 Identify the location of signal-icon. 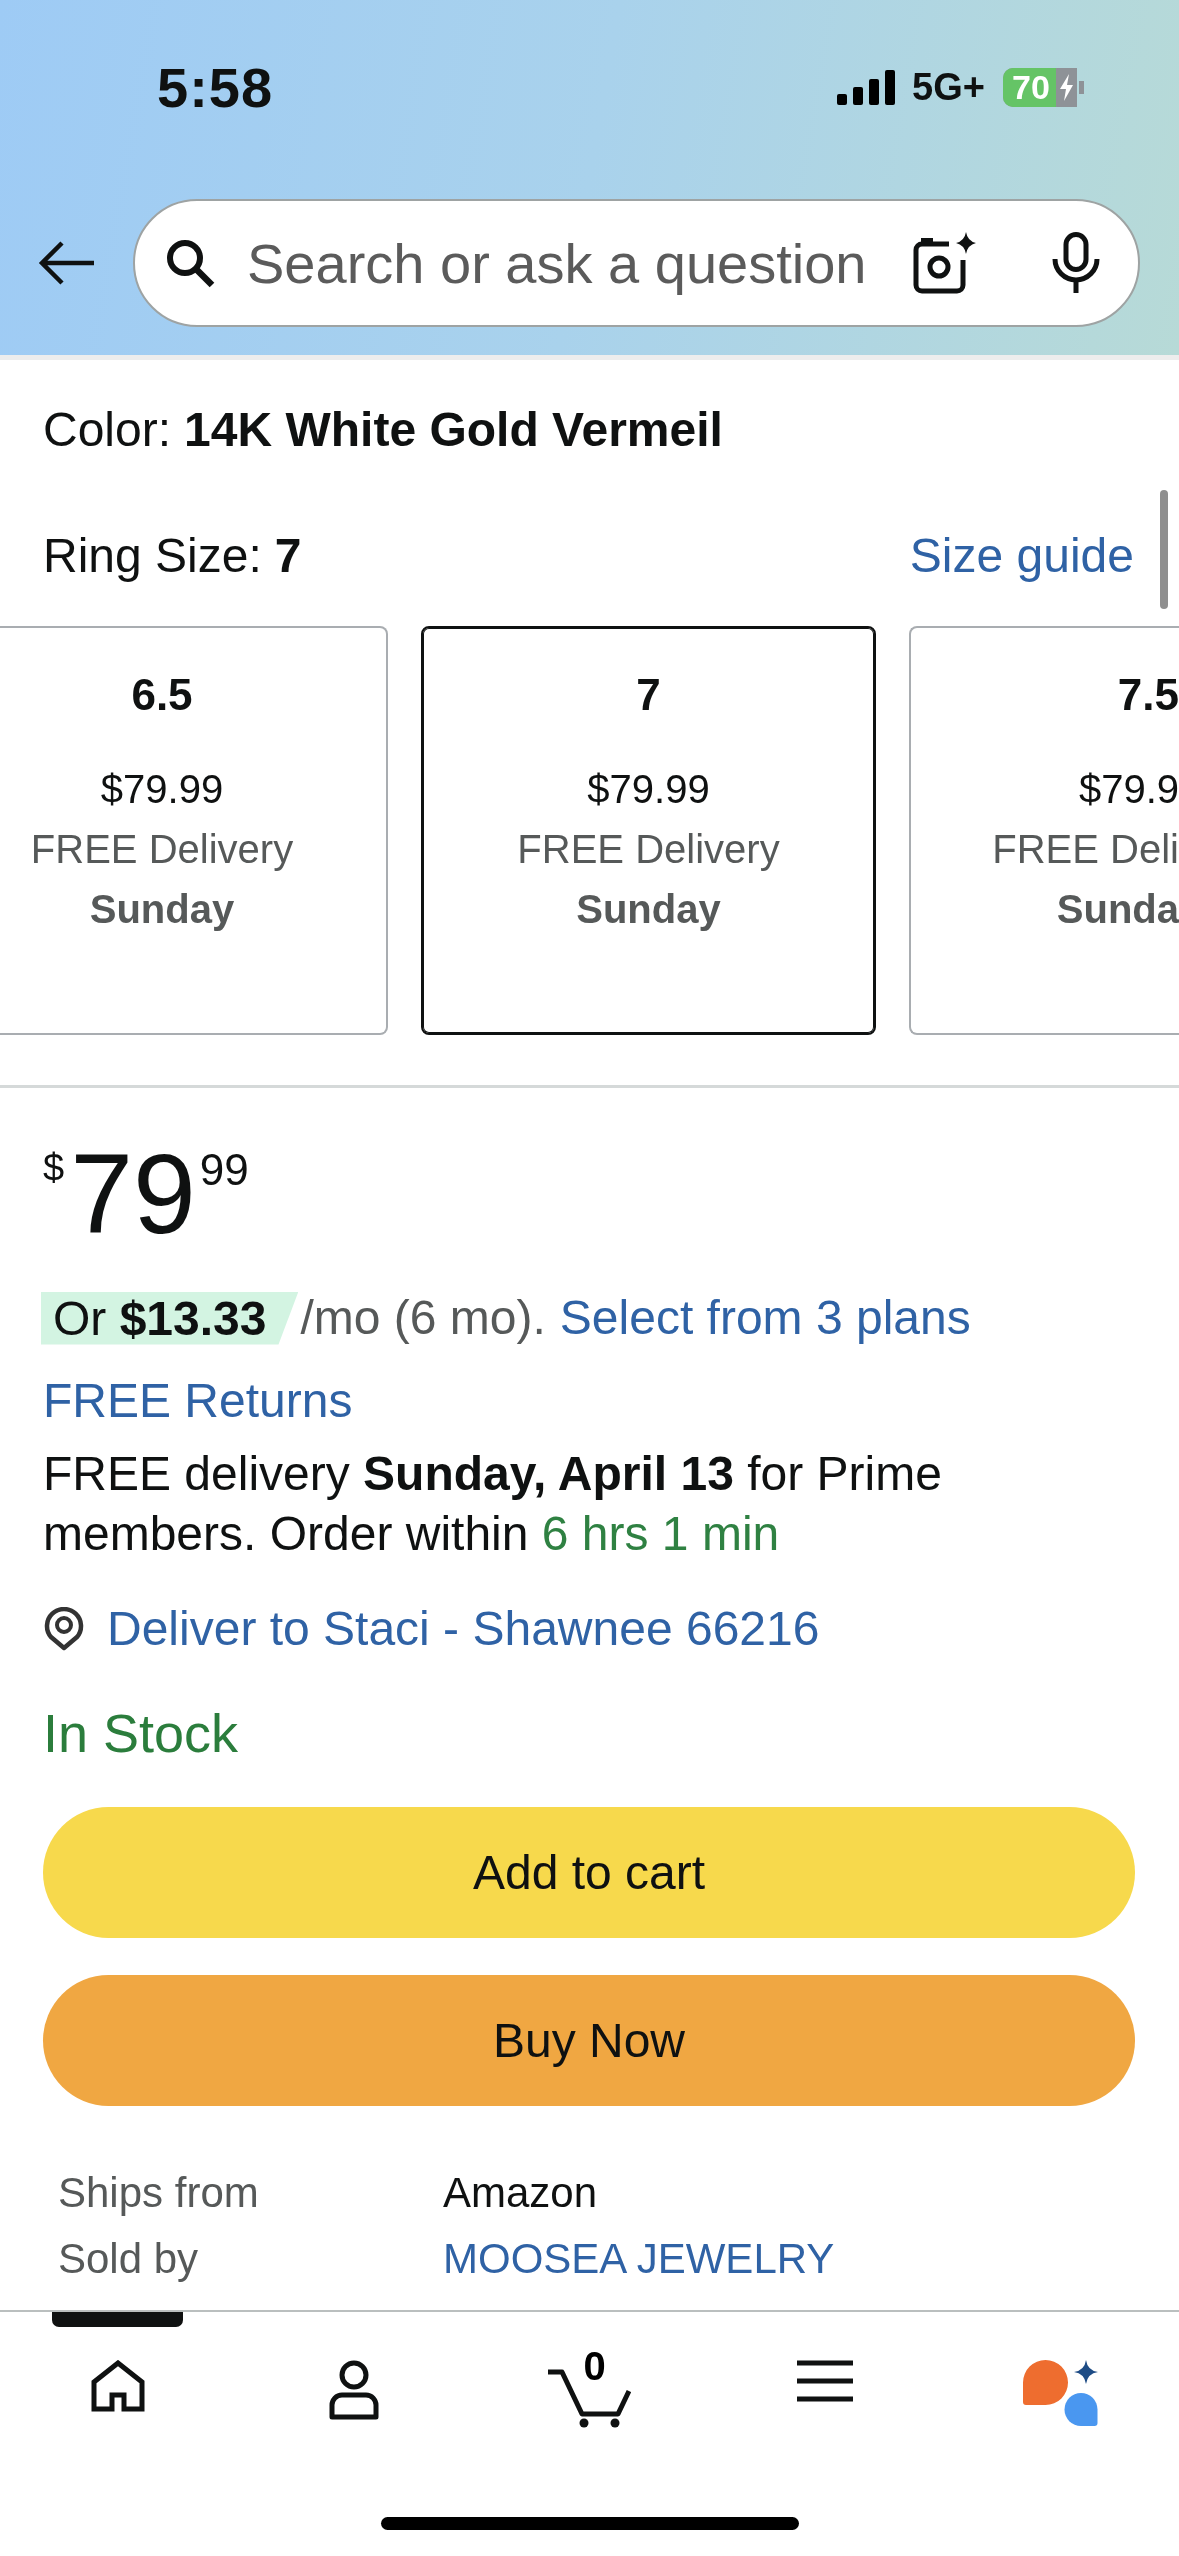
(867, 87).